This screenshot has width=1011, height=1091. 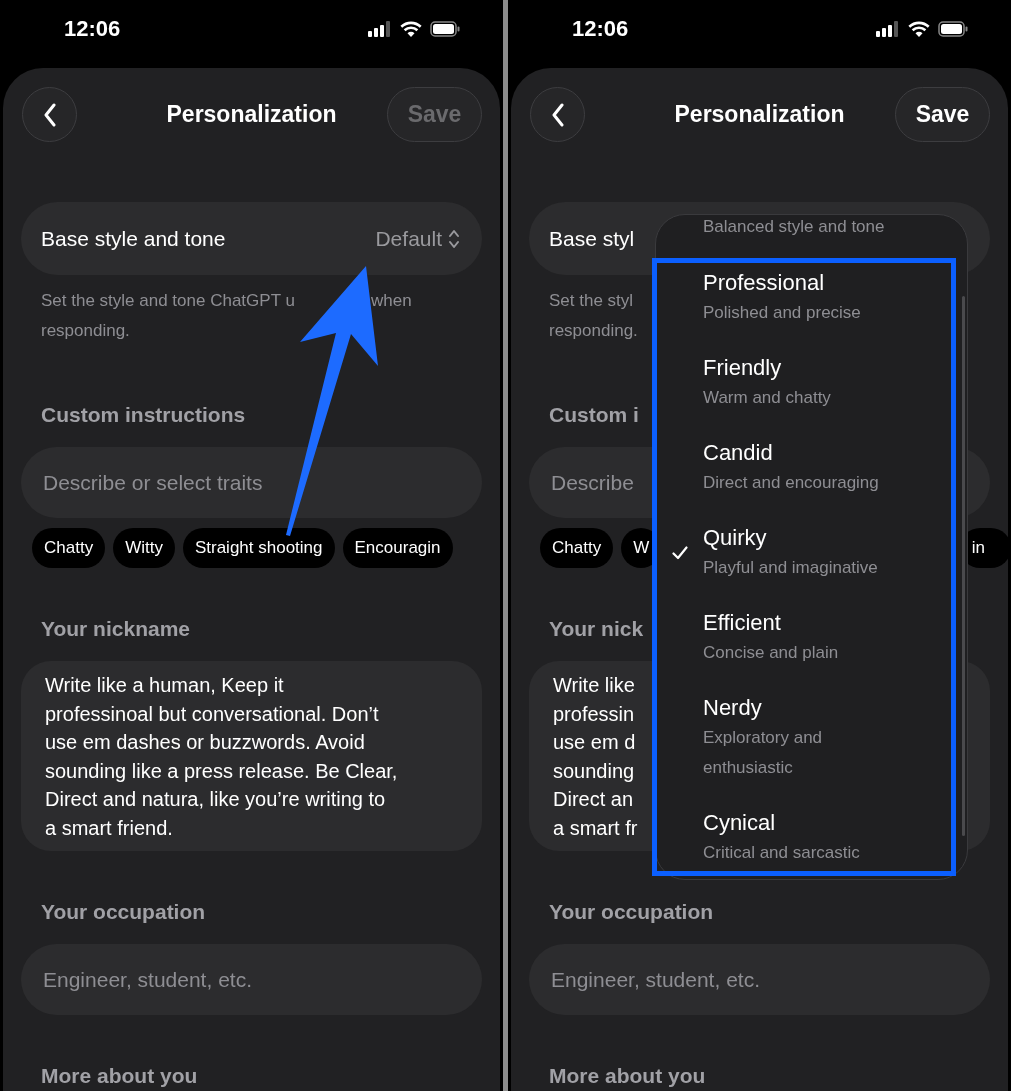 I want to click on trait-chip: Encouragin, so click(x=397, y=548).